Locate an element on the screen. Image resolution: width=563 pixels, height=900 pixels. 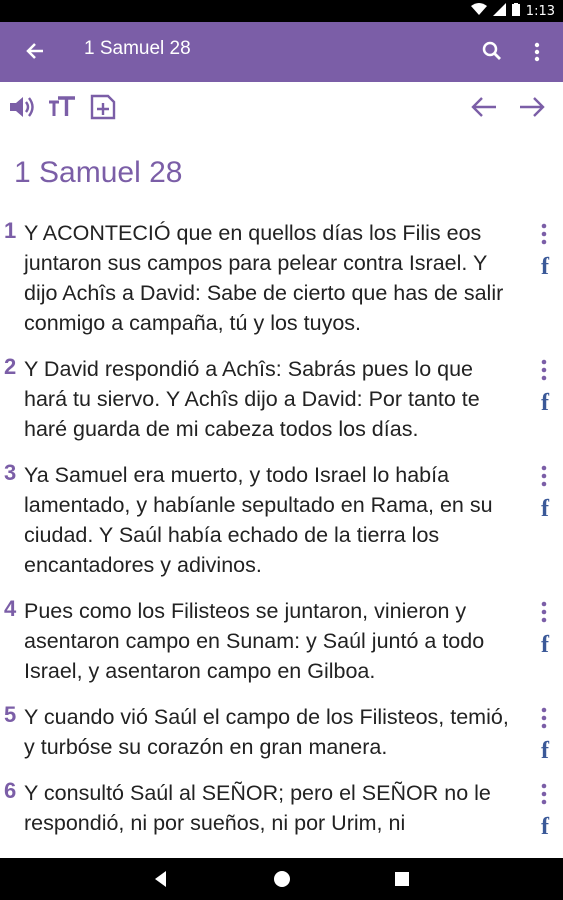
chapter-heading: 1 Samuel 28 is located at coordinates (98, 172).